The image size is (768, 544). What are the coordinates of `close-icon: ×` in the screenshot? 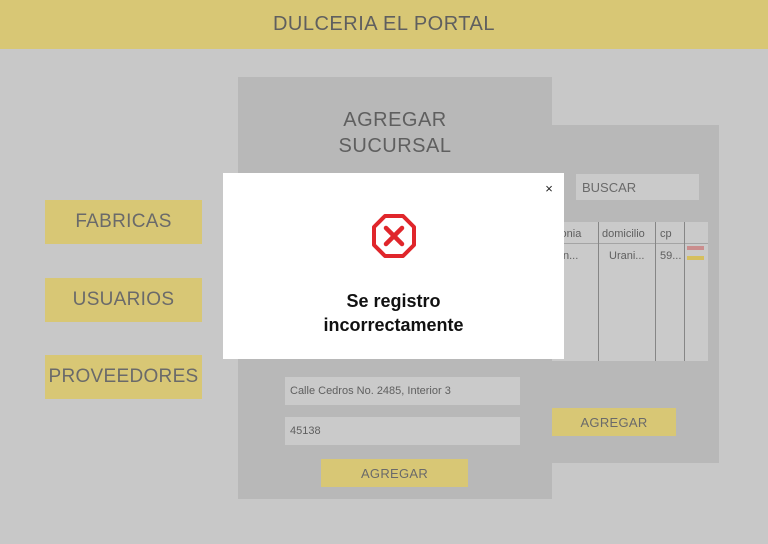 It's located at (549, 188).